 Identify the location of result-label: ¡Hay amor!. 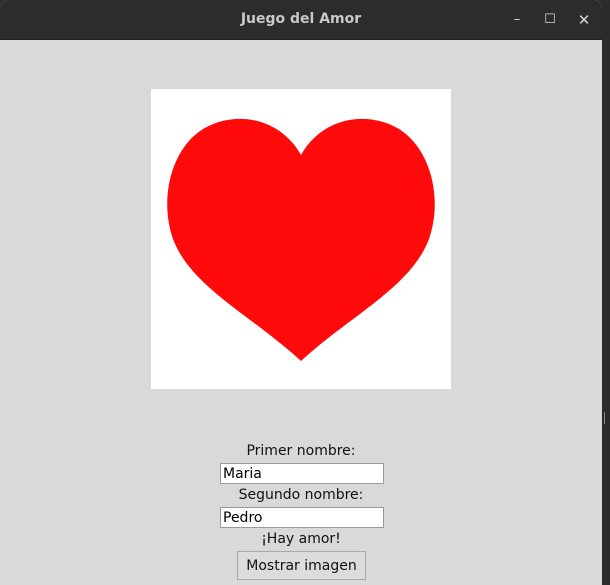
(301, 539).